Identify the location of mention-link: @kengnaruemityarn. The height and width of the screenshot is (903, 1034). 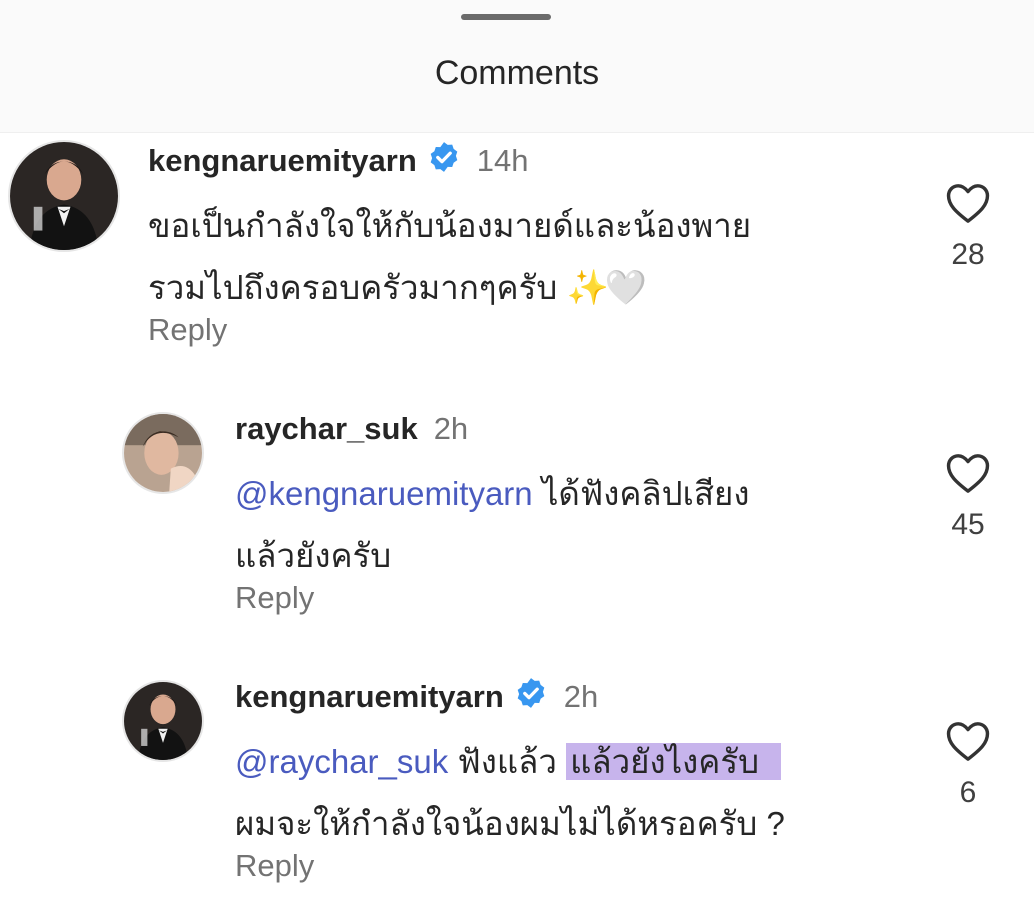
(384, 493).